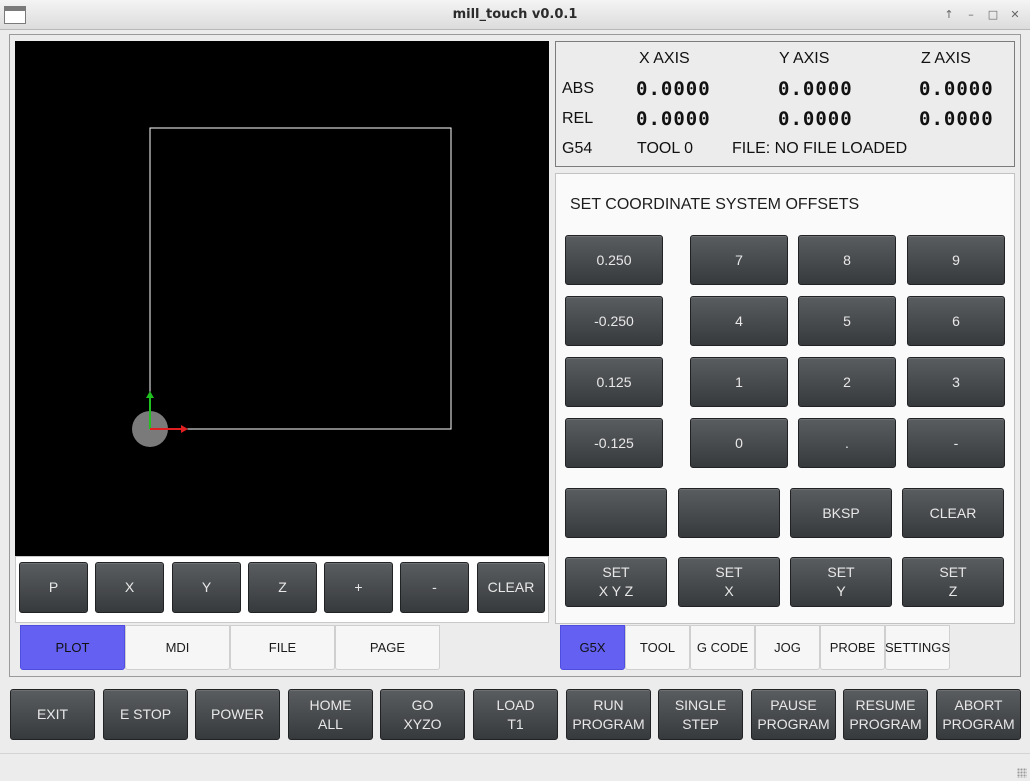  Describe the element at coordinates (330, 723) in the screenshot. I see `home-all-button-line-1: ALL` at that location.